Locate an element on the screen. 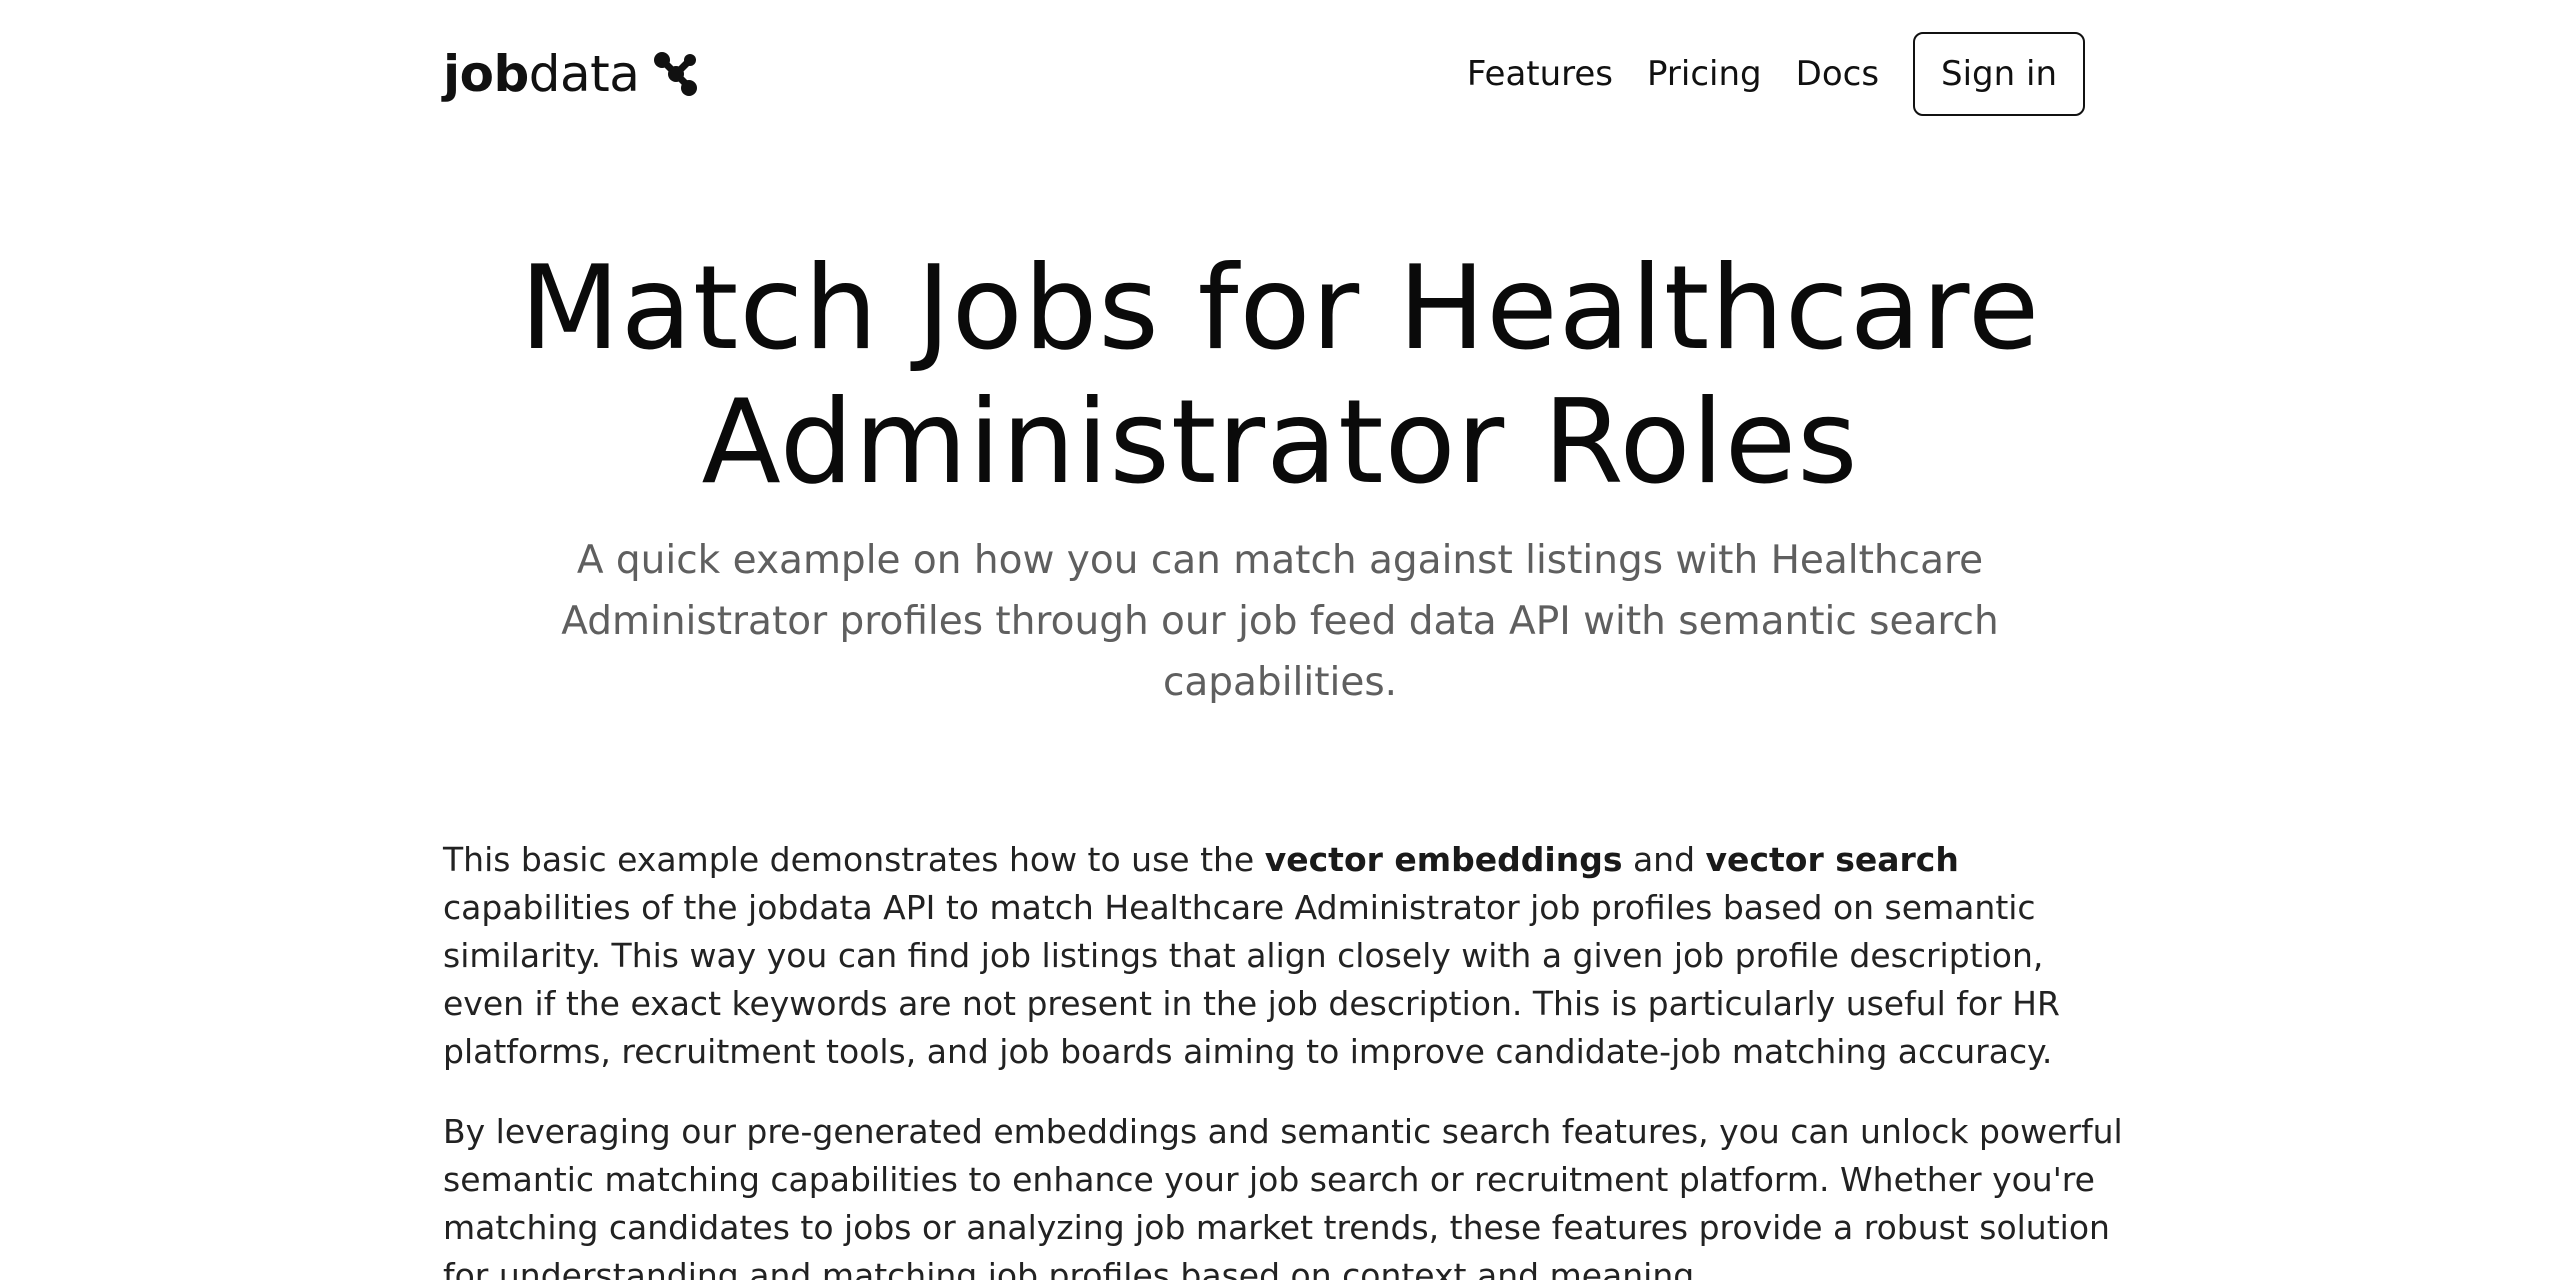 This screenshot has height=1280, width=2560. nav-pricing-link: Pricing is located at coordinates (1704, 74).